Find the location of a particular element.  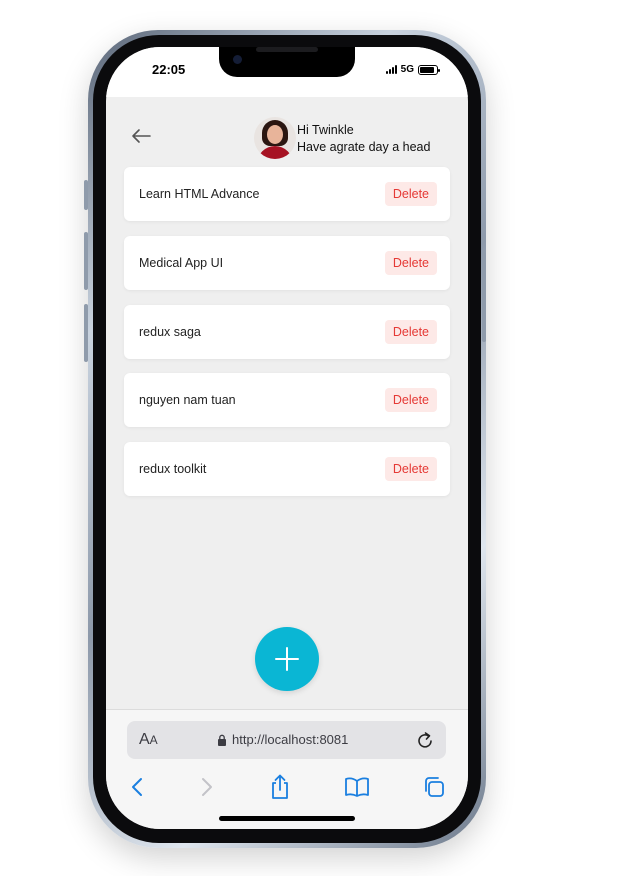

status-indicators: 5G is located at coordinates (412, 69).